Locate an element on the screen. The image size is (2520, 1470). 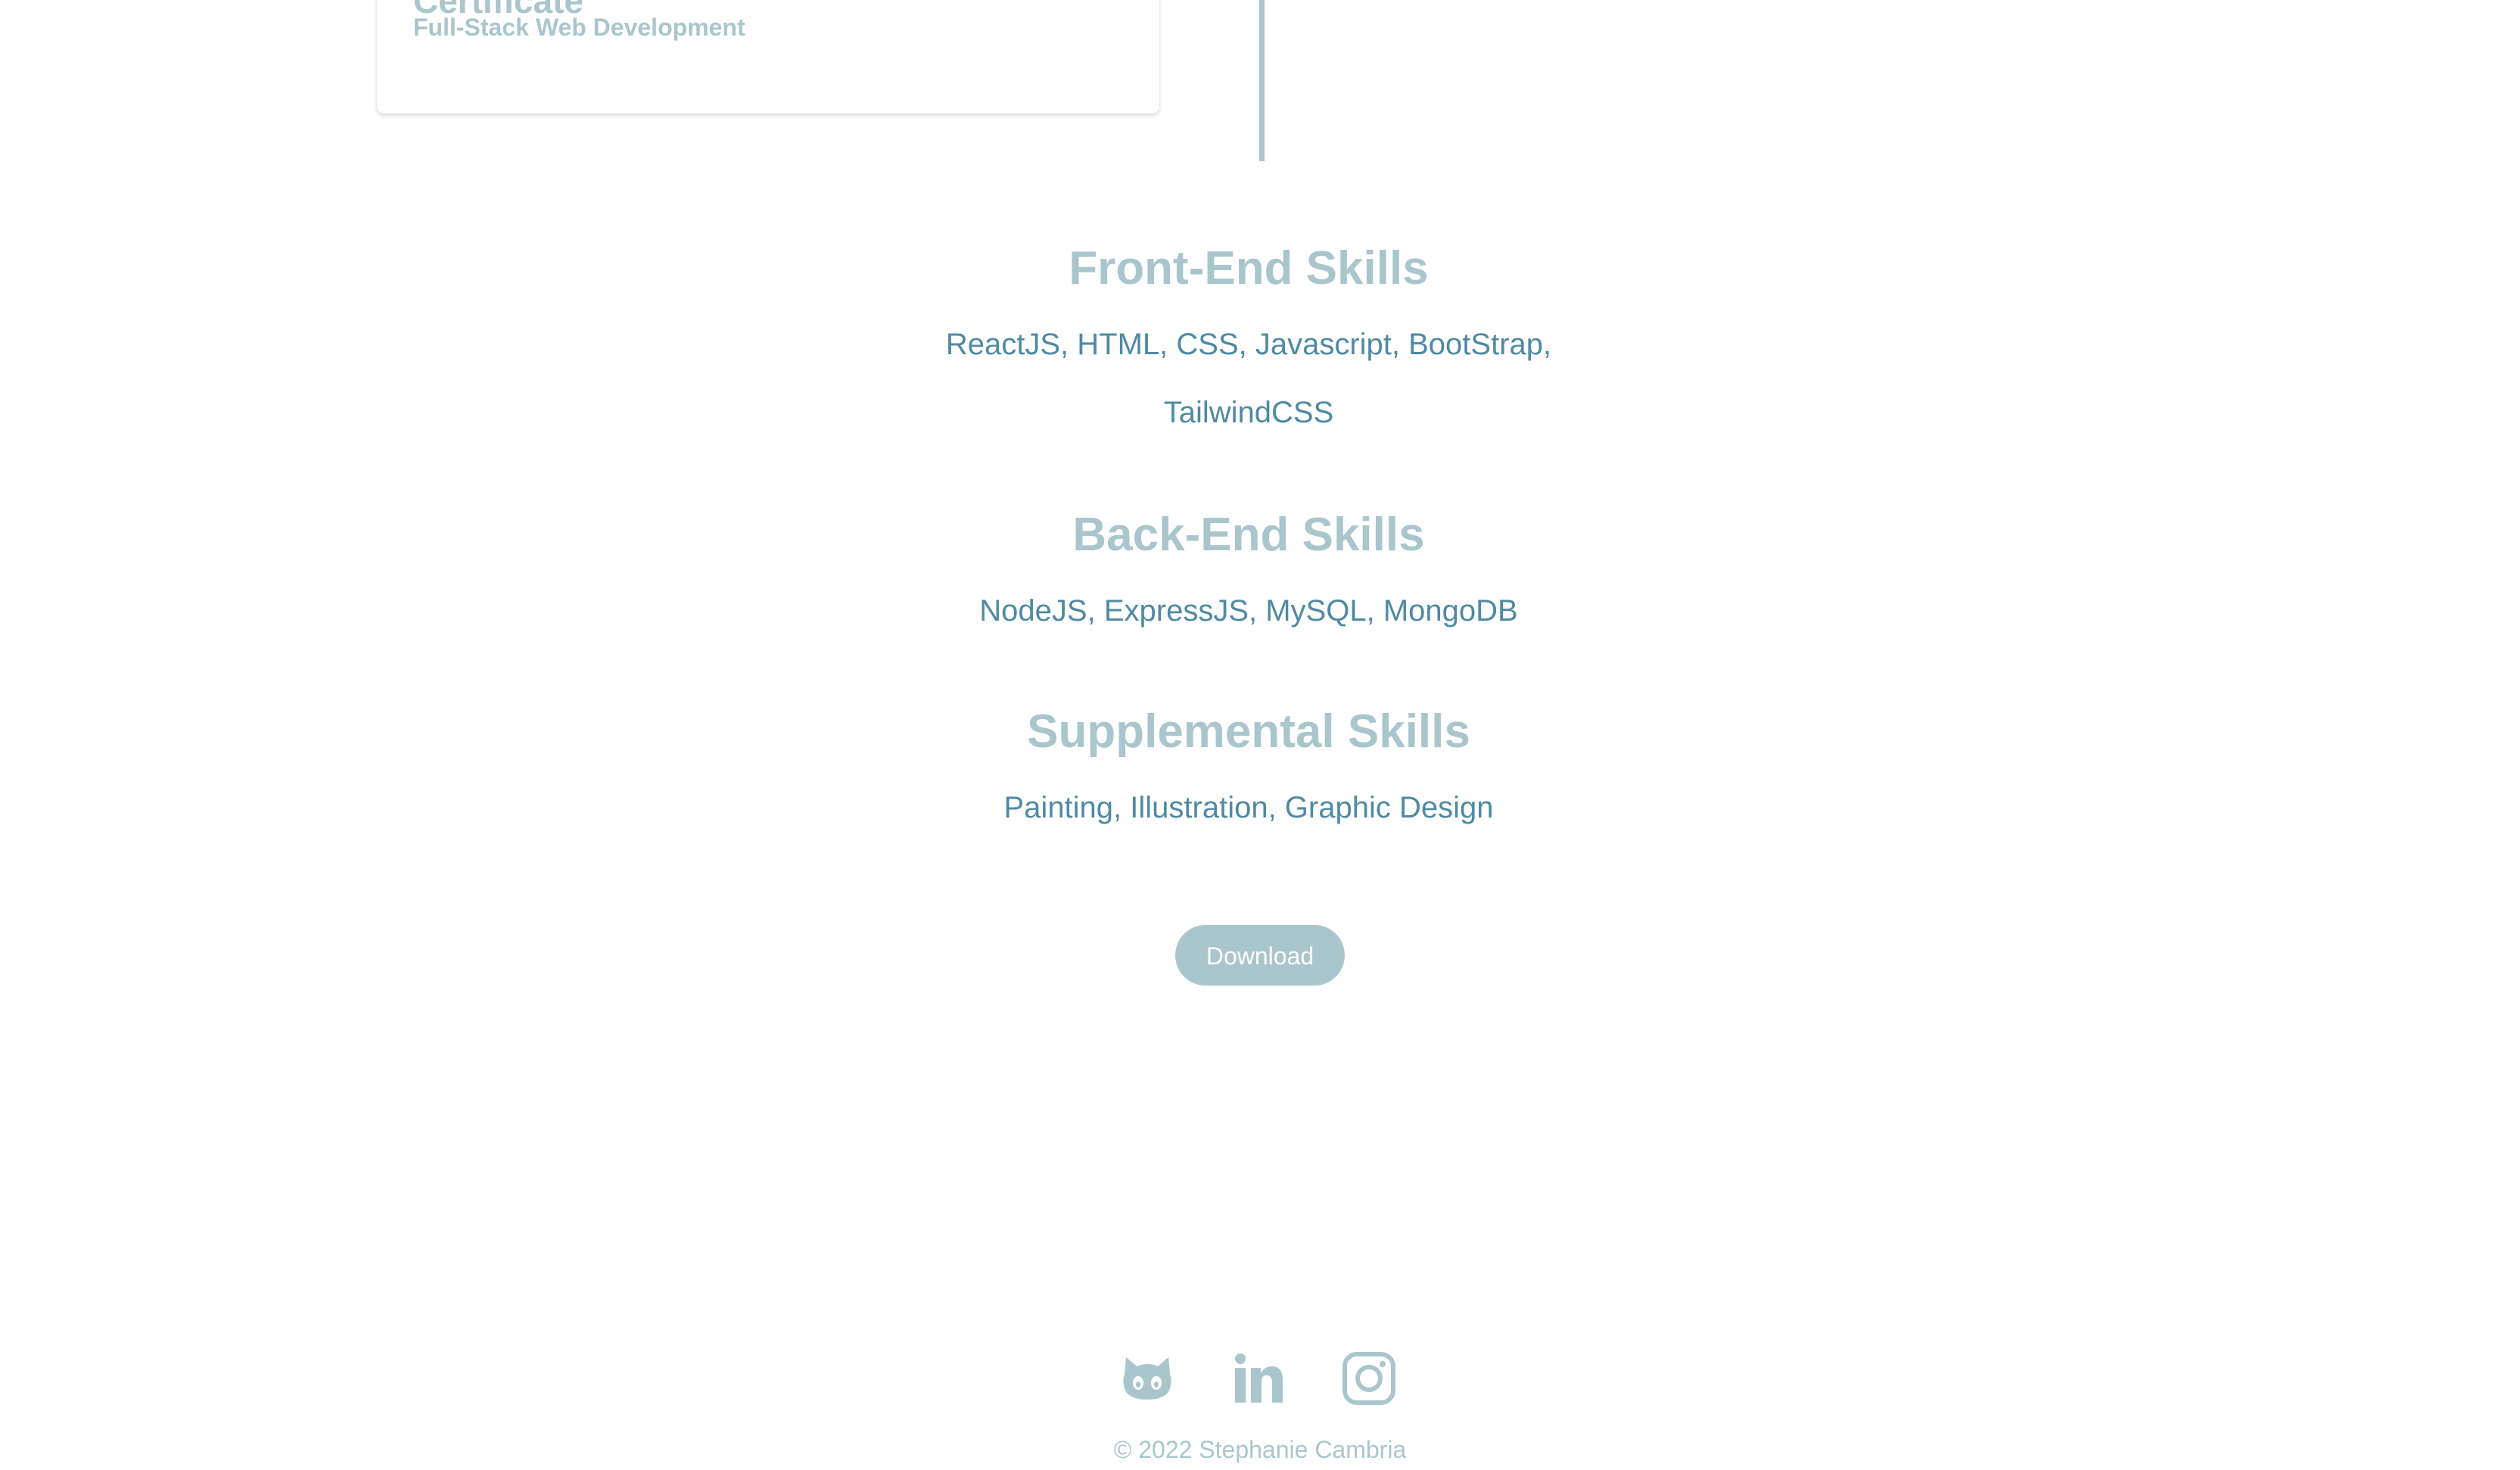
instagram-icon is located at coordinates (1369, 1378).